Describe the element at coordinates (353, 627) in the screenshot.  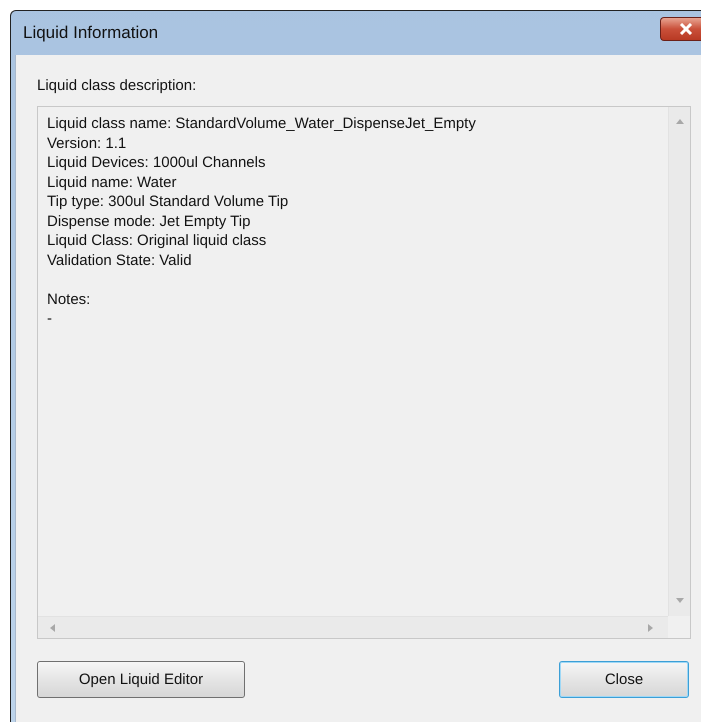
I see `horizontal-scrollbar` at that location.